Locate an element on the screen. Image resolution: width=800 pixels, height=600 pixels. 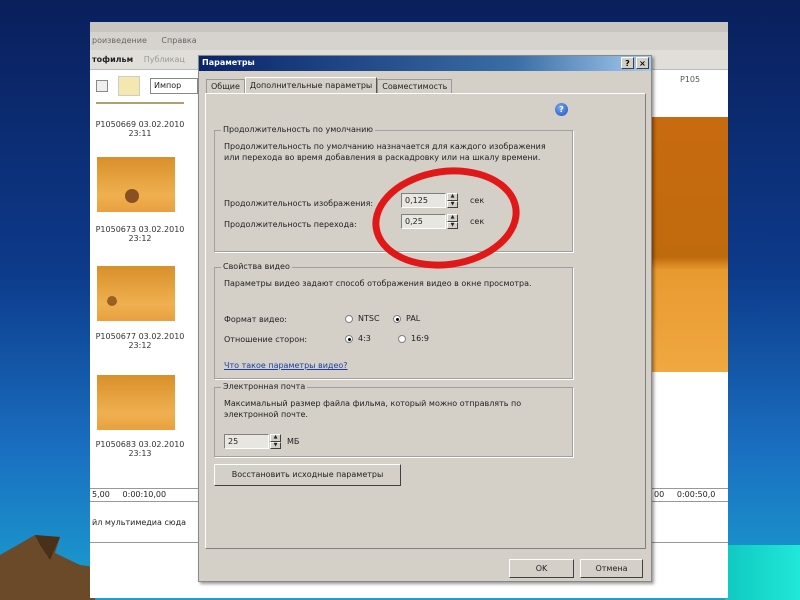
menu-help: Справка is located at coordinates (178, 40).